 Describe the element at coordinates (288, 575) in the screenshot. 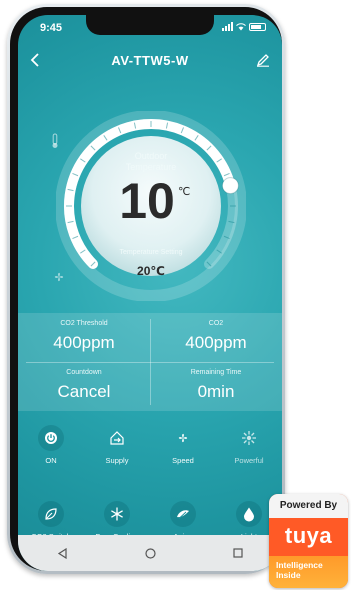

I see `tagline-line-2: Inside` at that location.